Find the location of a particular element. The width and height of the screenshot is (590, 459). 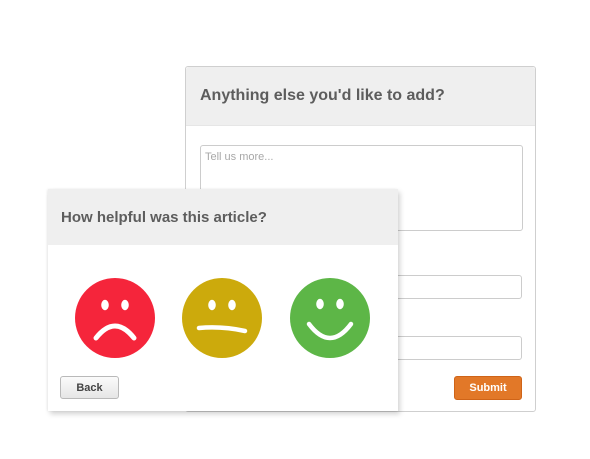

rating-header: How helpful was this article? is located at coordinates (223, 217).